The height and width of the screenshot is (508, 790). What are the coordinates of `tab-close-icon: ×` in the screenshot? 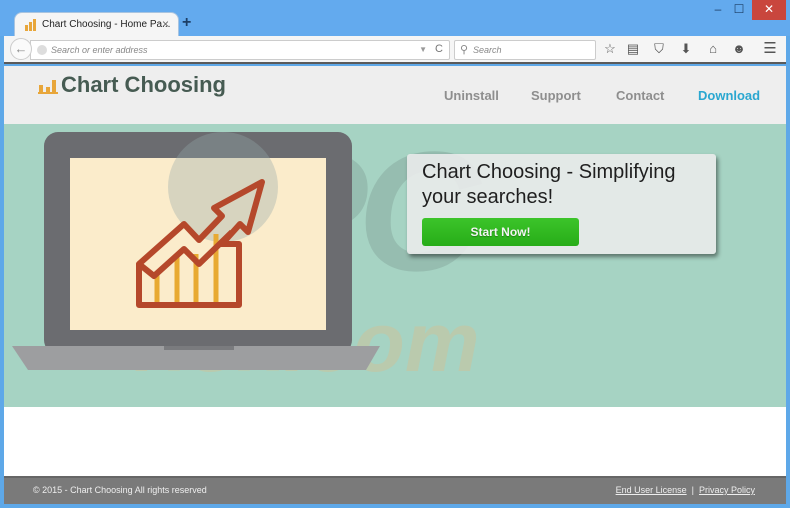 It's located at (165, 24).